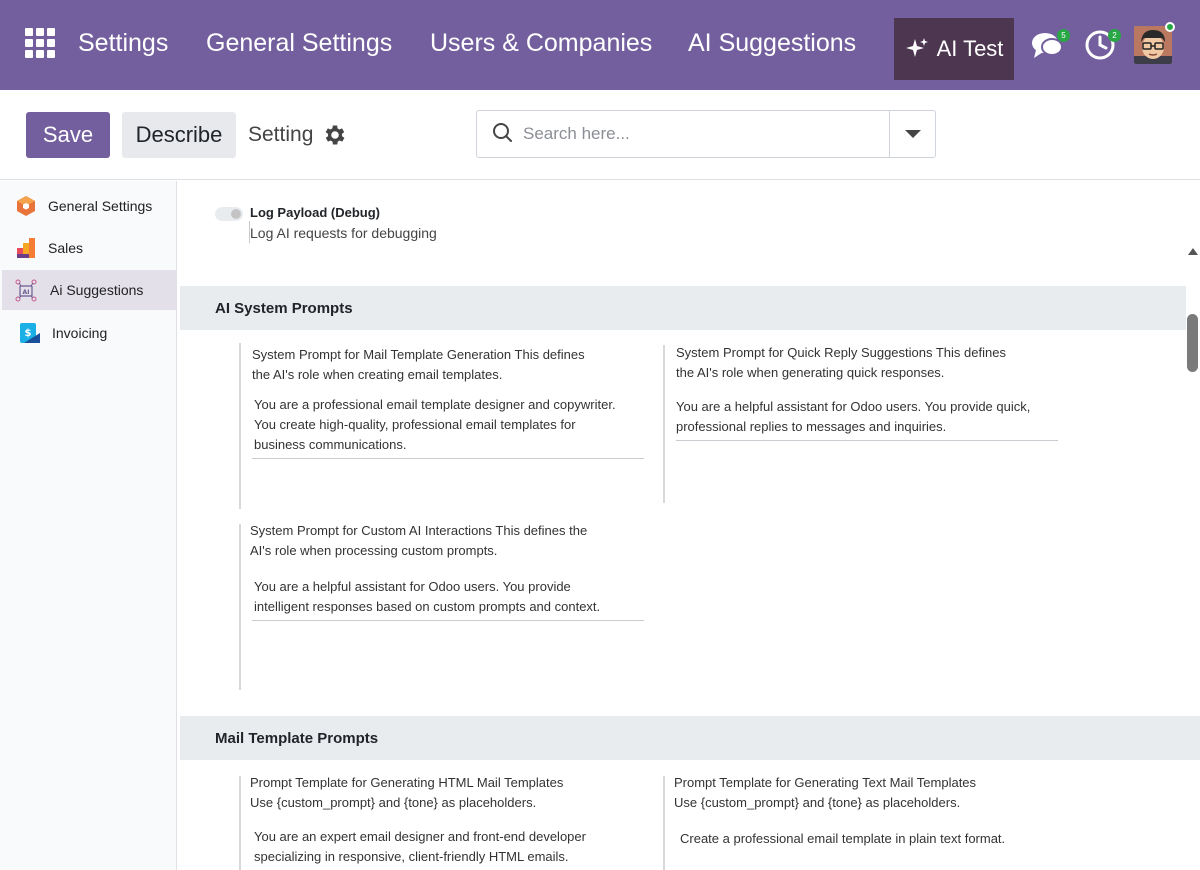  I want to click on search-box, so click(706, 134).